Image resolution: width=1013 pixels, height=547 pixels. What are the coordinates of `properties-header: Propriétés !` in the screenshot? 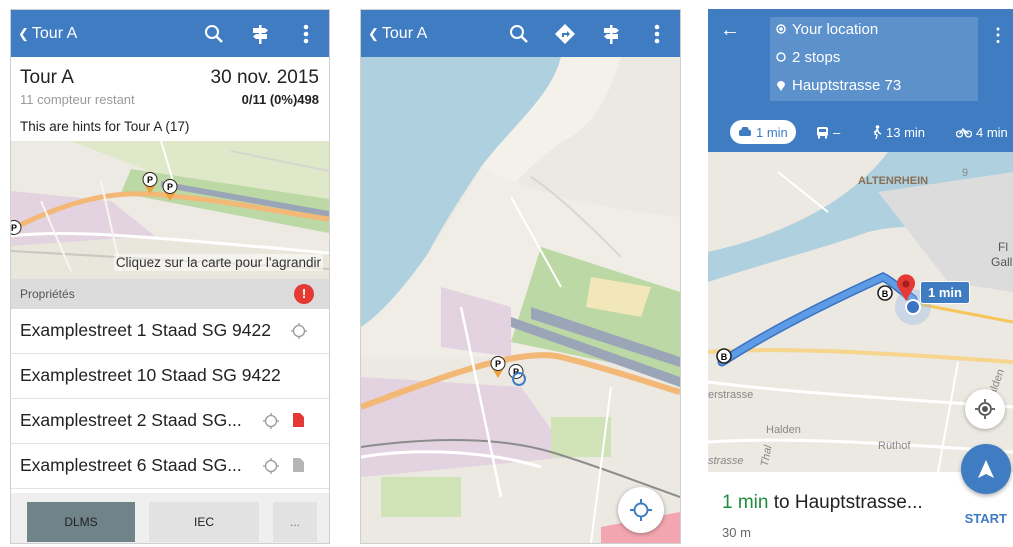 It's located at (170, 294).